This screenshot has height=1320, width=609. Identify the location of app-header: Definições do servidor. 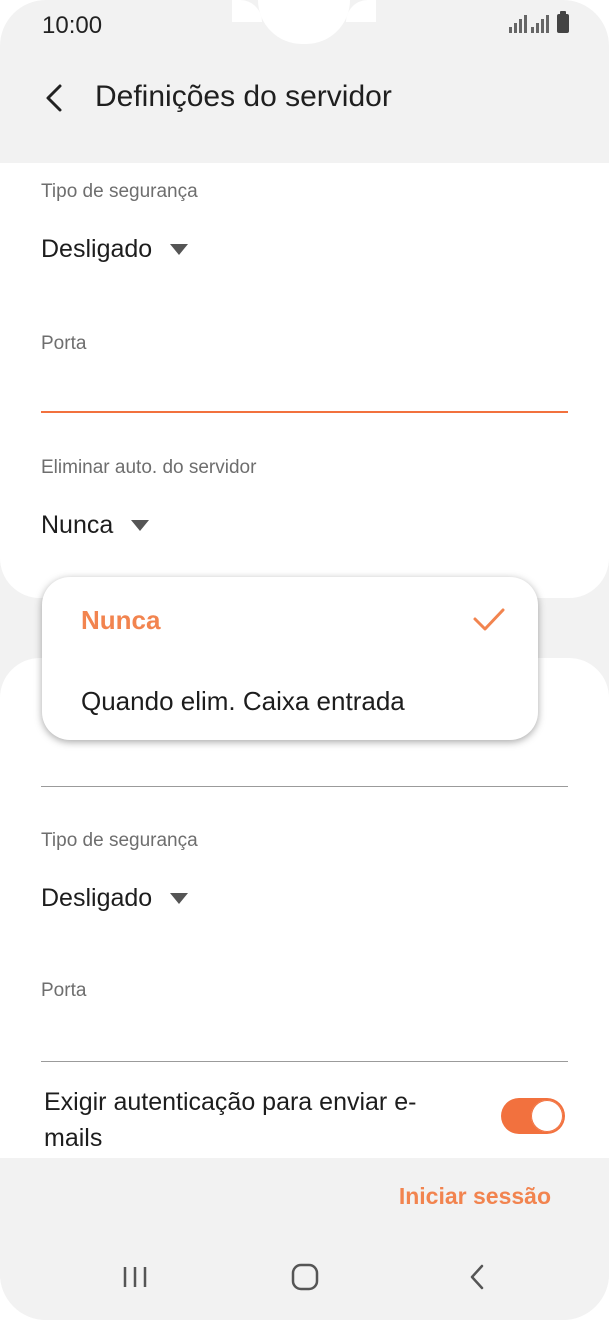
(304, 110).